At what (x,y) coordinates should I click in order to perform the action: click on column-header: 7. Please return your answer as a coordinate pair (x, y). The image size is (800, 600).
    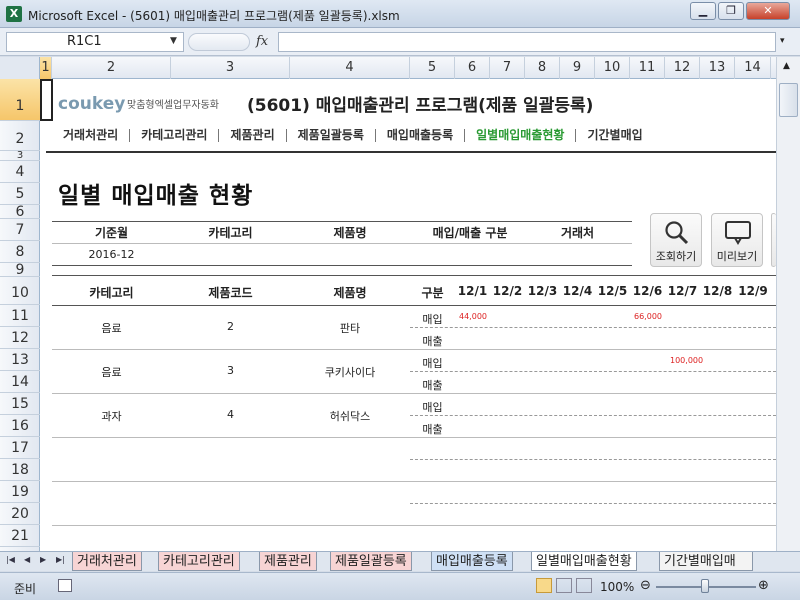
    Looking at the image, I should click on (507, 68).